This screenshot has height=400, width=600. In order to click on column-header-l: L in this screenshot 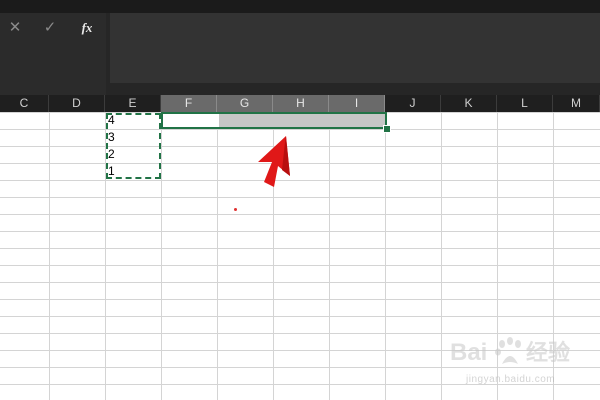, I will do `click(525, 103)`.